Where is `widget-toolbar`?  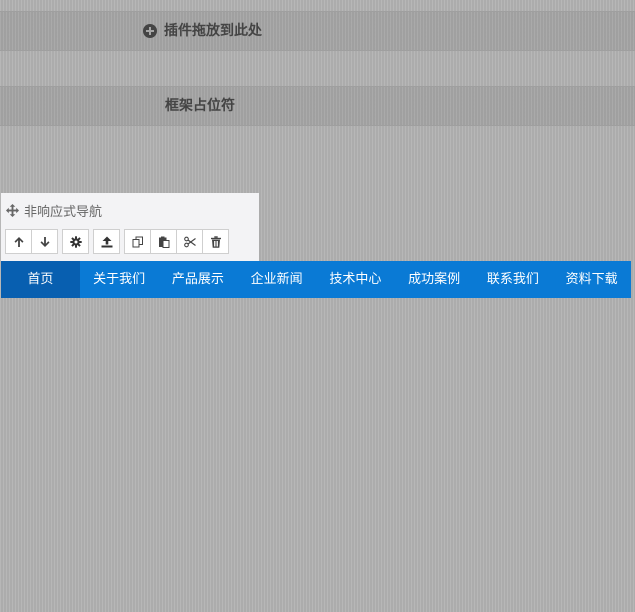
widget-toolbar is located at coordinates (117, 241).